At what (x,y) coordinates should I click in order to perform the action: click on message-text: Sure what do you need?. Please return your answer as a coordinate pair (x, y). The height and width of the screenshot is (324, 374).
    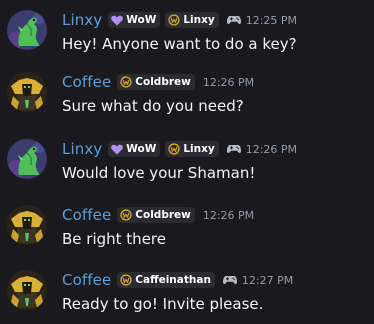
    Looking at the image, I should click on (153, 106).